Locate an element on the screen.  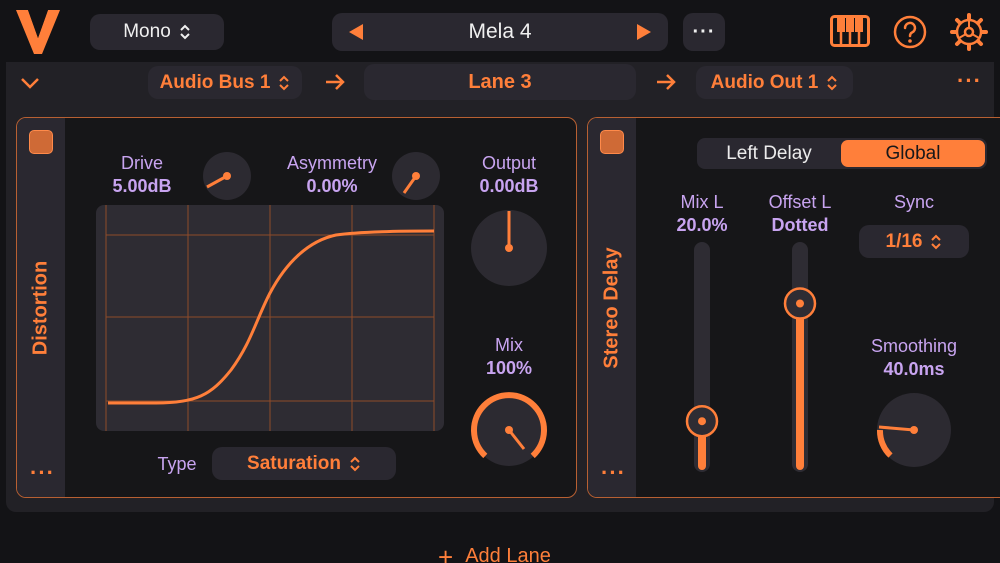
lane-name: Lane 3 is located at coordinates (500, 82).